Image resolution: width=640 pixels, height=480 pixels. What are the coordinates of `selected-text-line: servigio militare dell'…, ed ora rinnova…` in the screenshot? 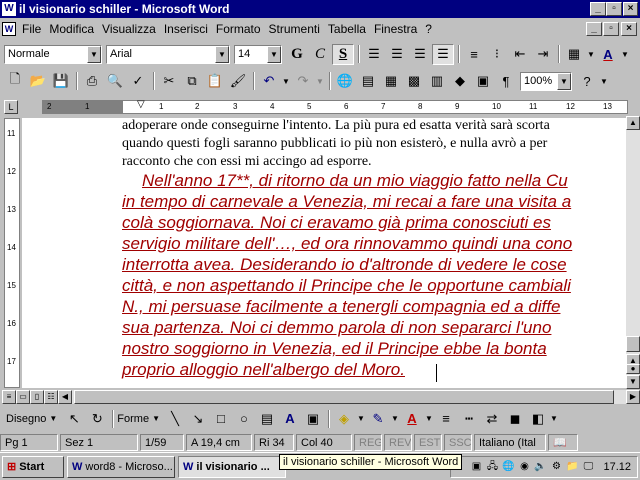 It's located at (347, 244).